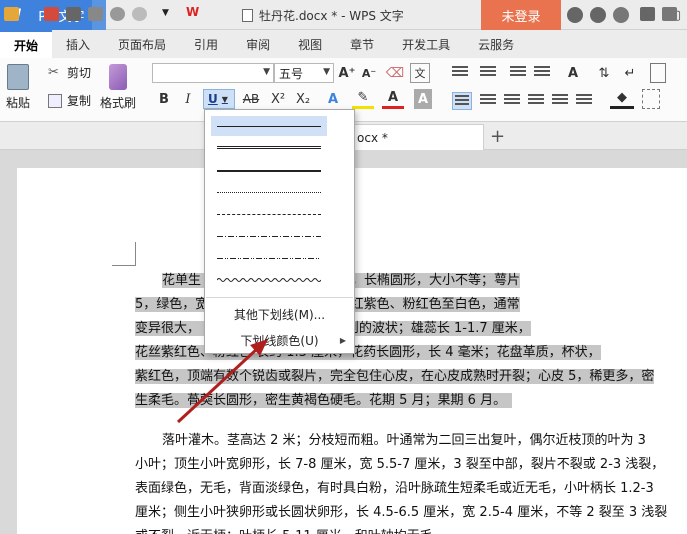  I want to click on font-color-button: A, so click(393, 99).